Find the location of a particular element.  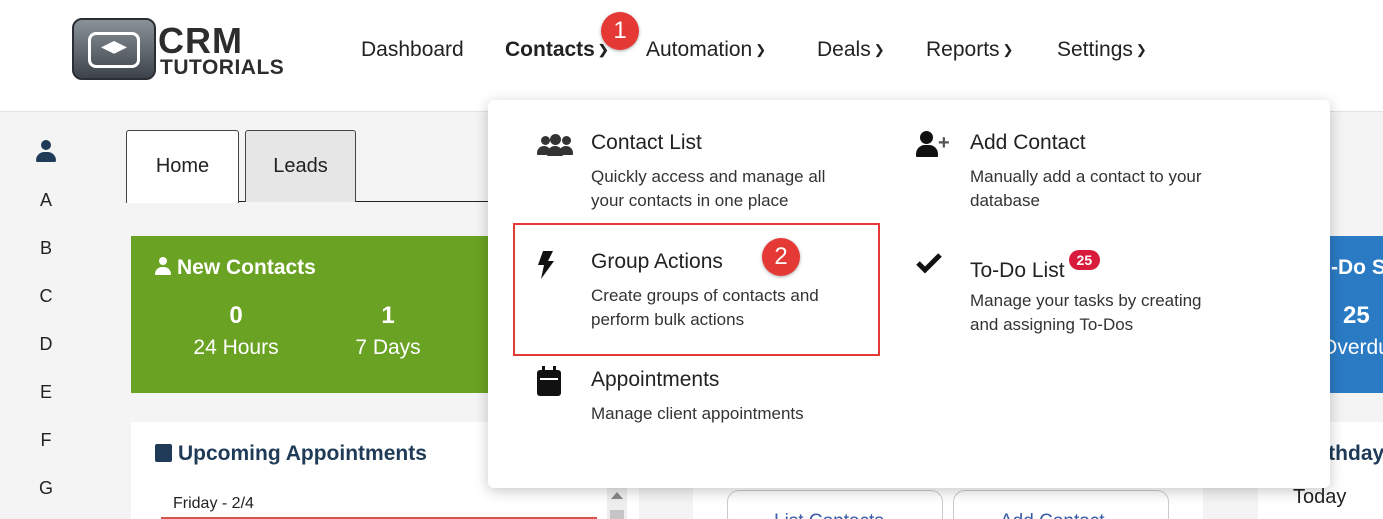

logo-text-tutorials: TUTORIALS is located at coordinates (222, 67).